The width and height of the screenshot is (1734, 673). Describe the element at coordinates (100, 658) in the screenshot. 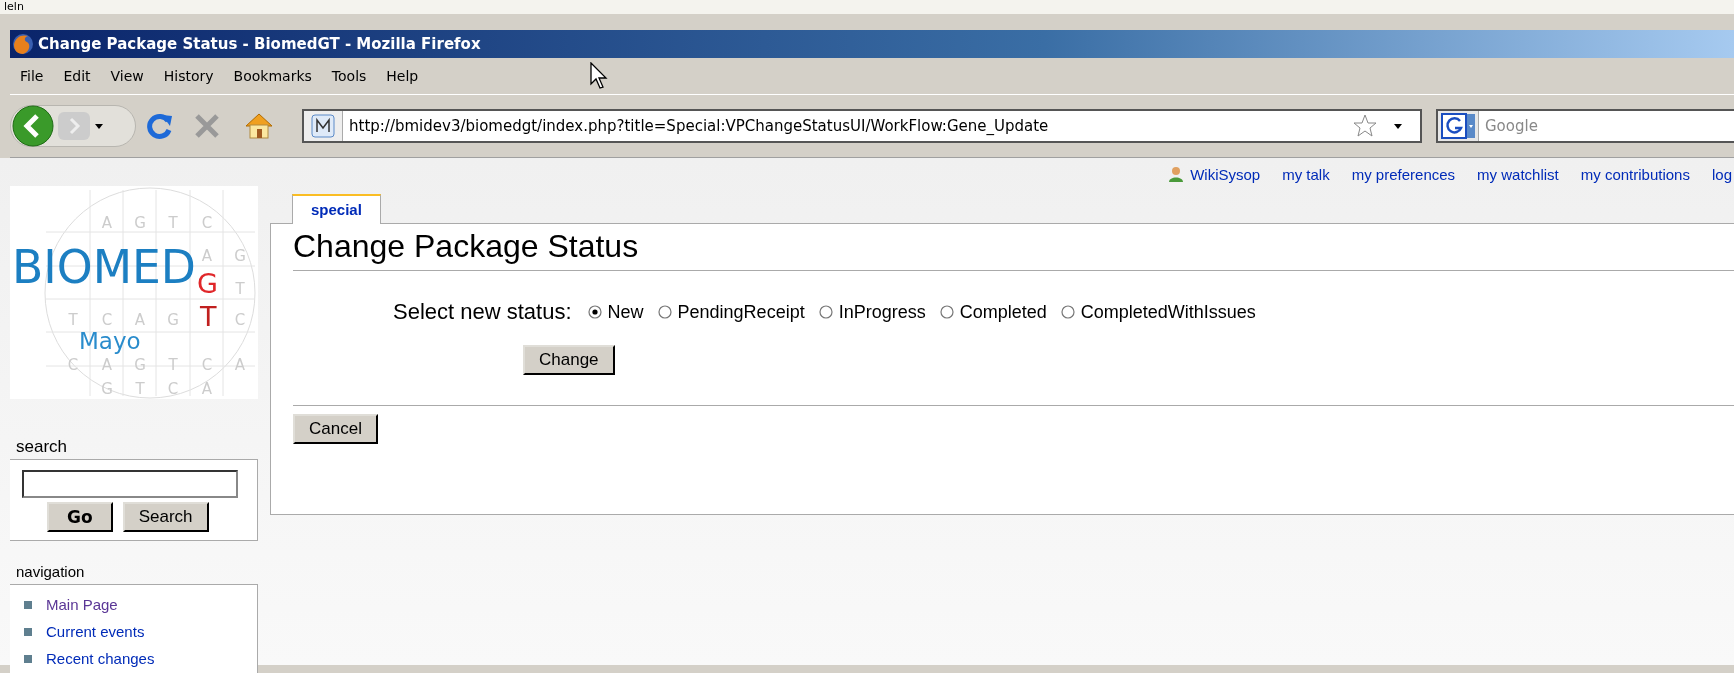

I see `nav-link: Recent changes` at that location.